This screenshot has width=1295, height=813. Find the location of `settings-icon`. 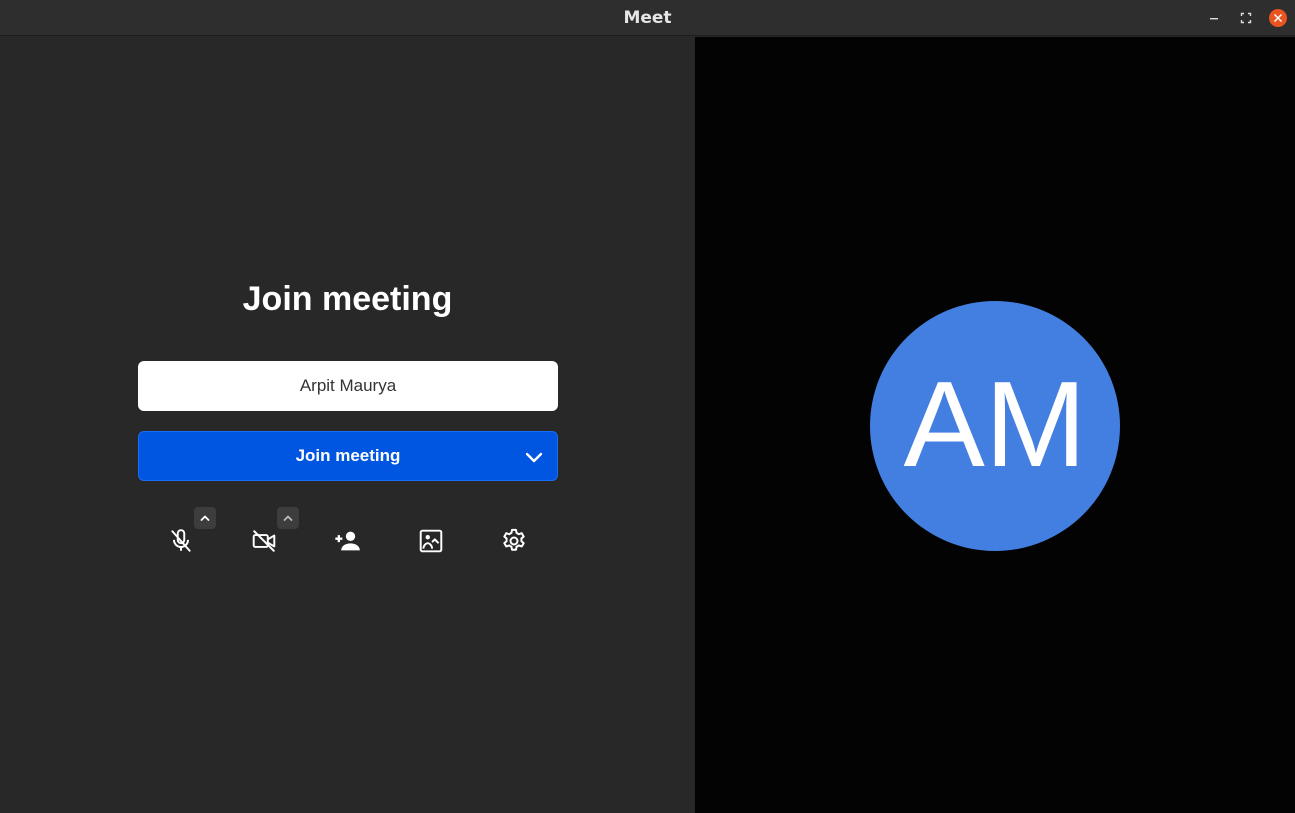

settings-icon is located at coordinates (514, 539).